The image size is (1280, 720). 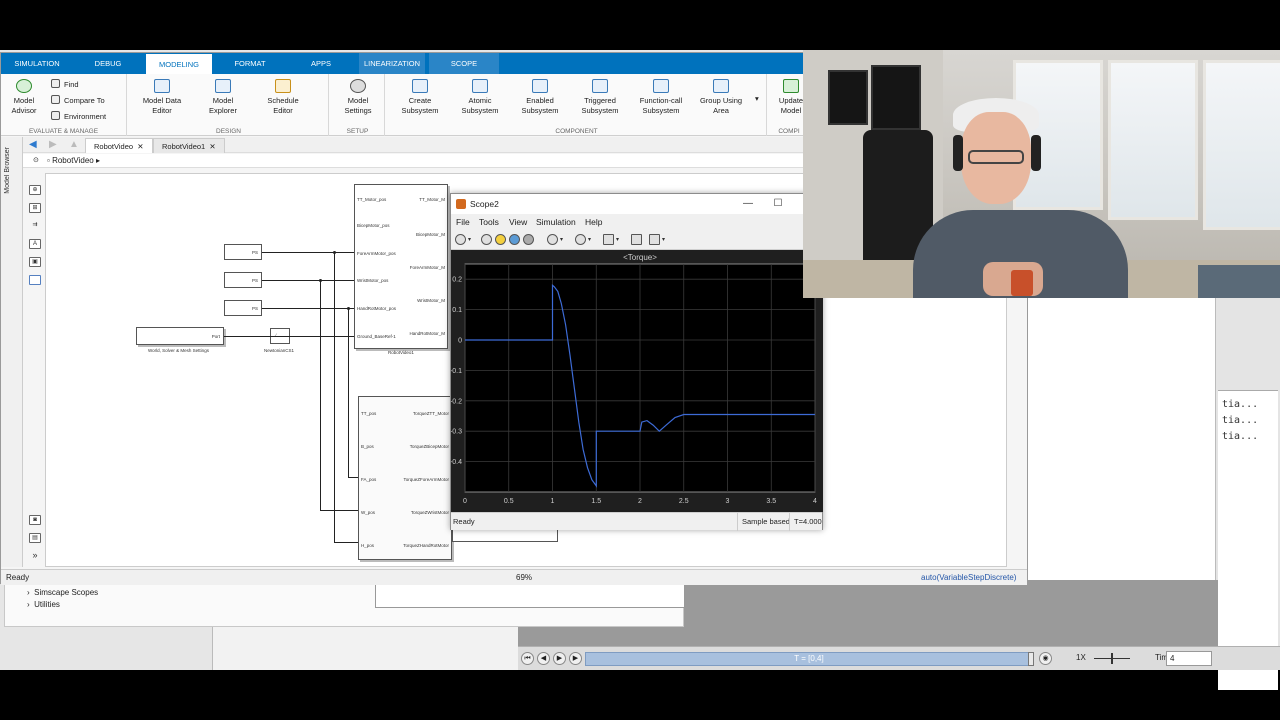 I want to click on environment-button: Environment, so click(x=78, y=116).